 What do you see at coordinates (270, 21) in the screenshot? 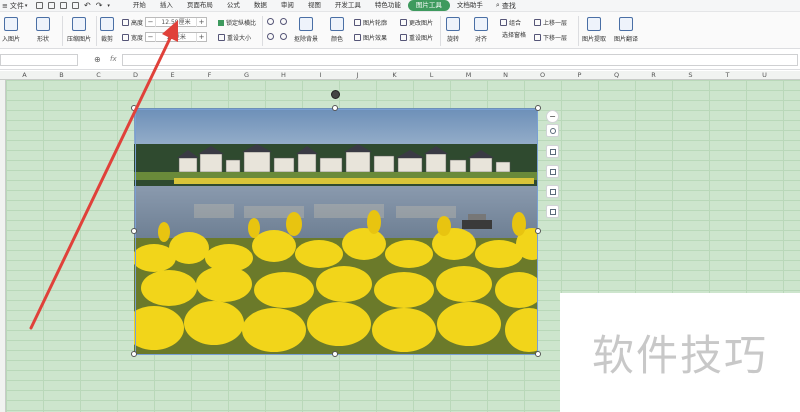
I see `brightness-up-button` at bounding box center [270, 21].